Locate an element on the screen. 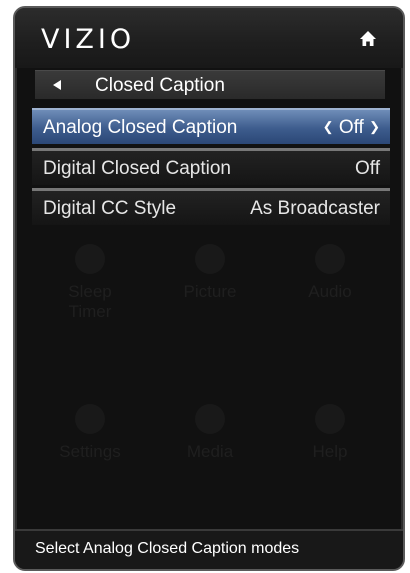 The image size is (410, 573). gear-icon is located at coordinates (90, 419).